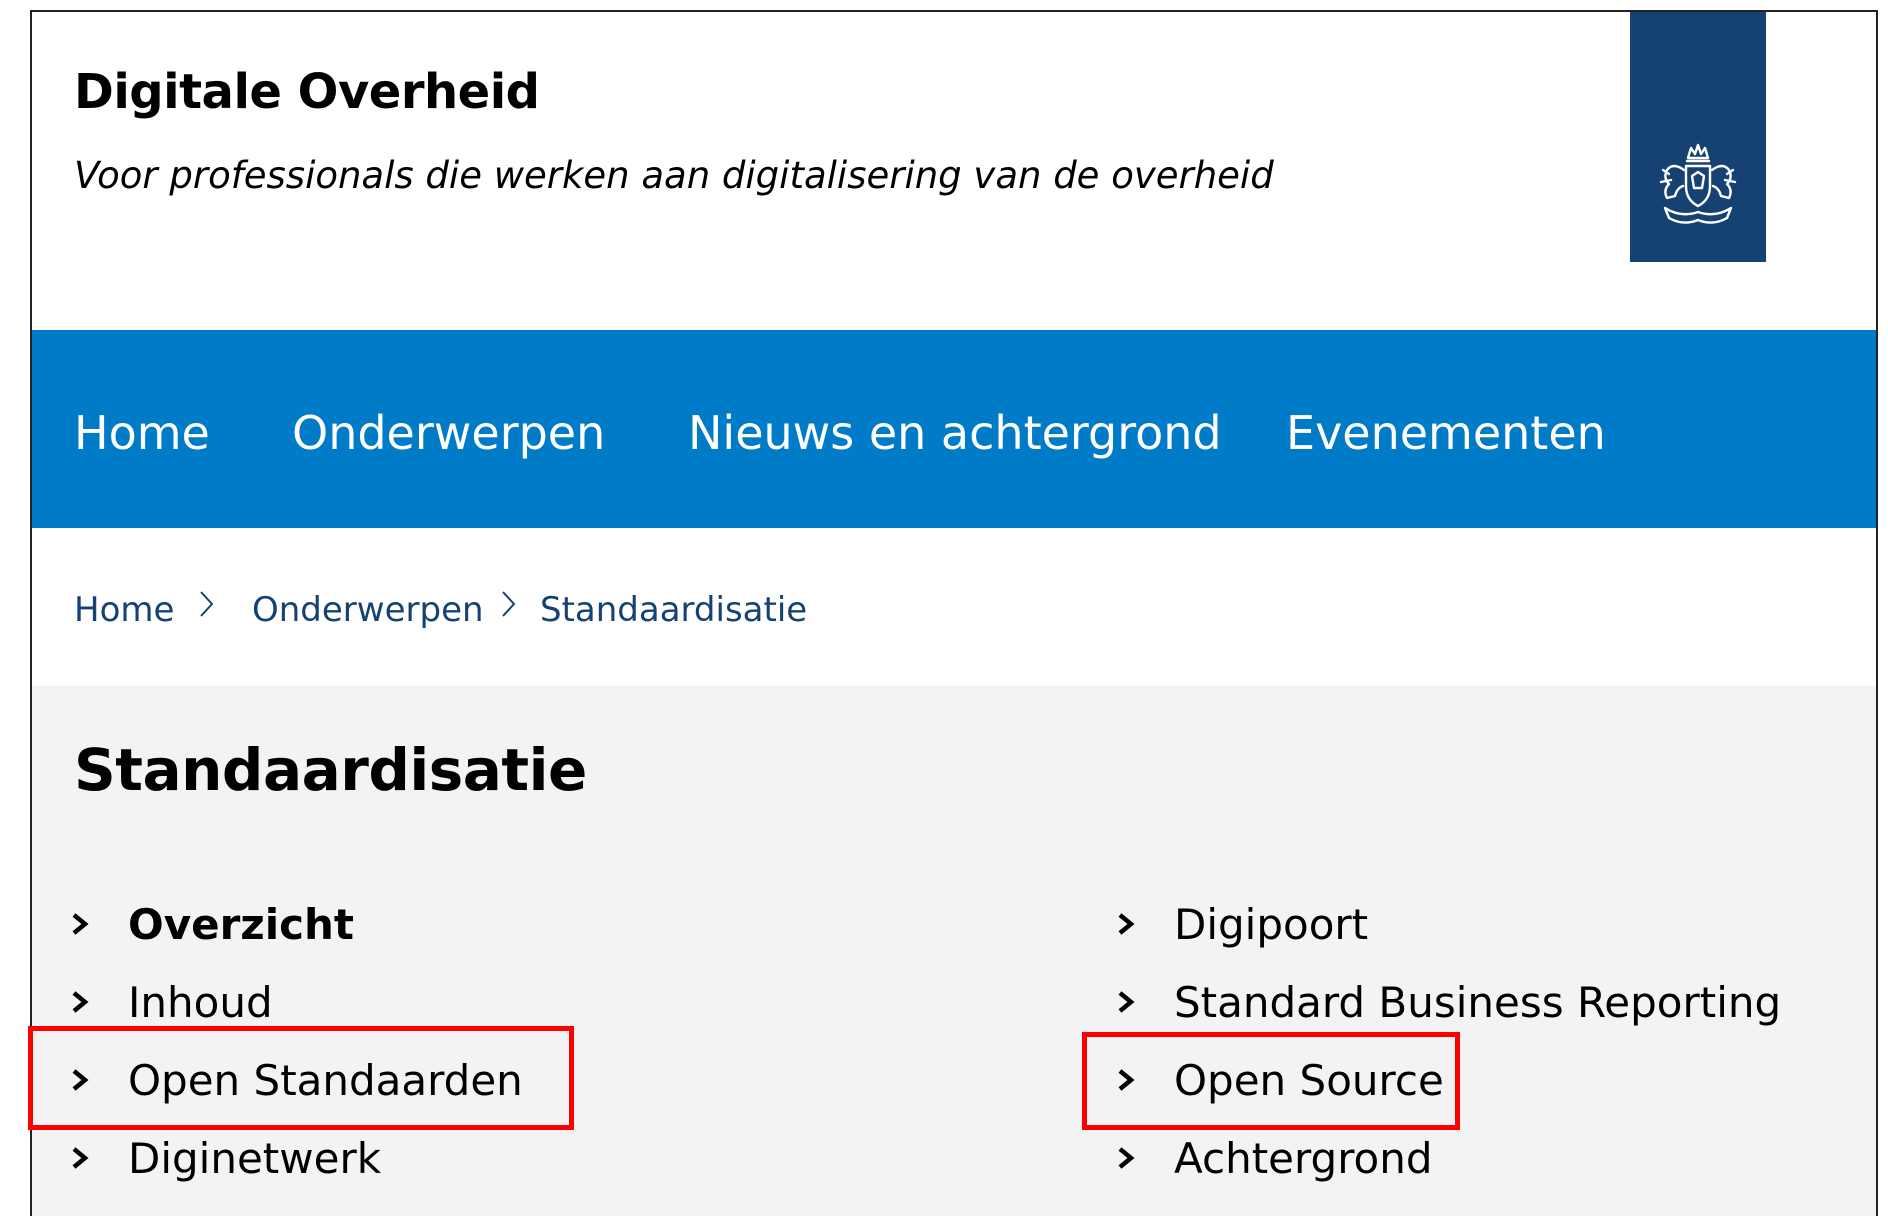  What do you see at coordinates (954, 607) in the screenshot?
I see `breadcrumb: Home Onderwerpen Standaardisatie` at bounding box center [954, 607].